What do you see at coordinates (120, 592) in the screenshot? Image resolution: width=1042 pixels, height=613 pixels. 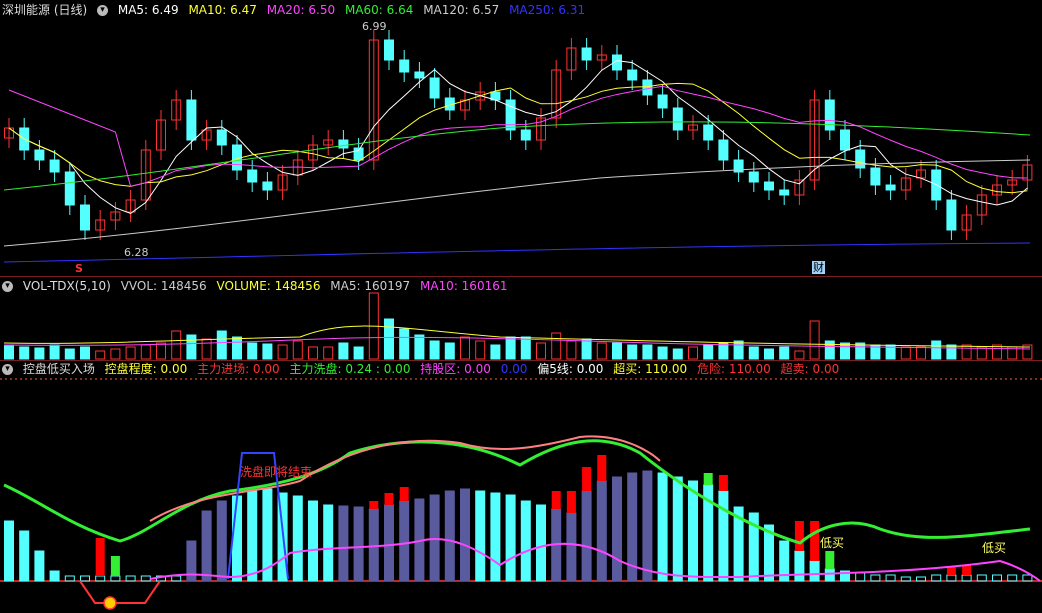 I see `oversold-trough-line` at bounding box center [120, 592].